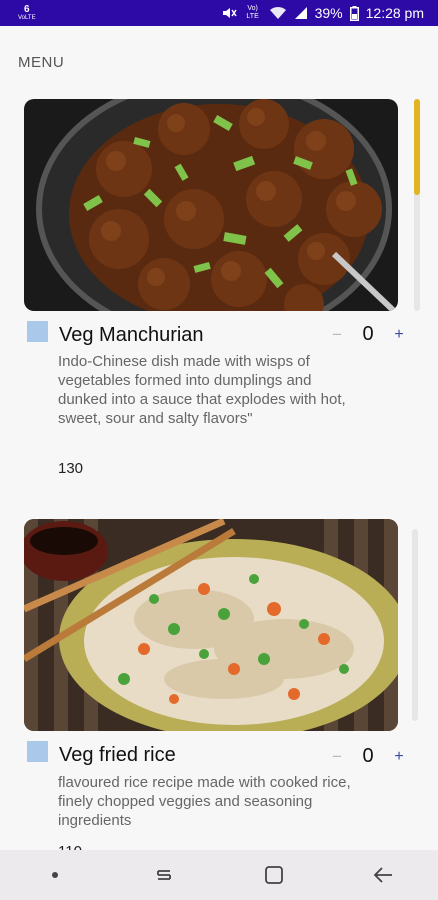  Describe the element at coordinates (417, 147) in the screenshot. I see `image-scroll-thumb` at that location.